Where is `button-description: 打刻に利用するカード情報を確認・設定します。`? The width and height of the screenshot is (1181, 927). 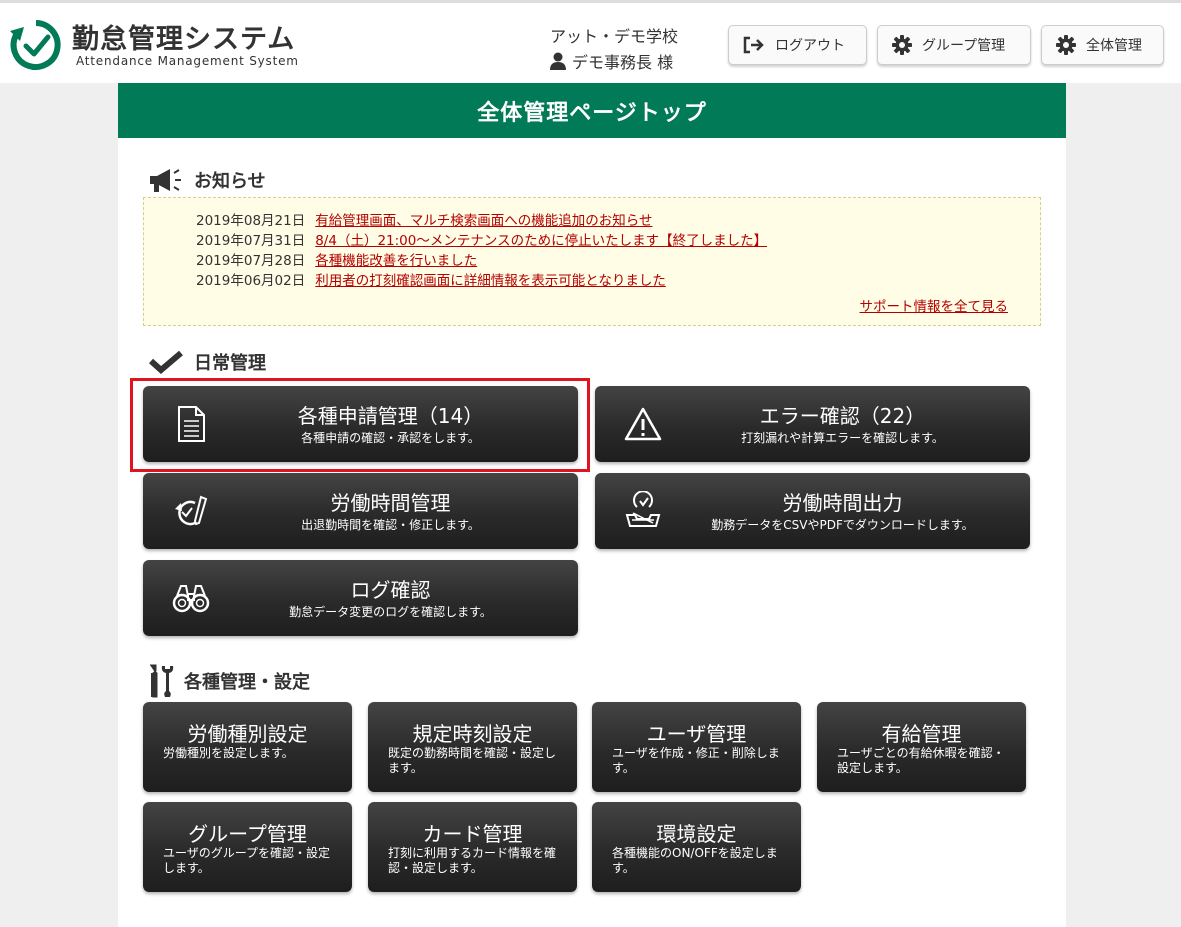
button-description: 打刻に利用するカード情報を確認・設定します。 is located at coordinates (472, 860).